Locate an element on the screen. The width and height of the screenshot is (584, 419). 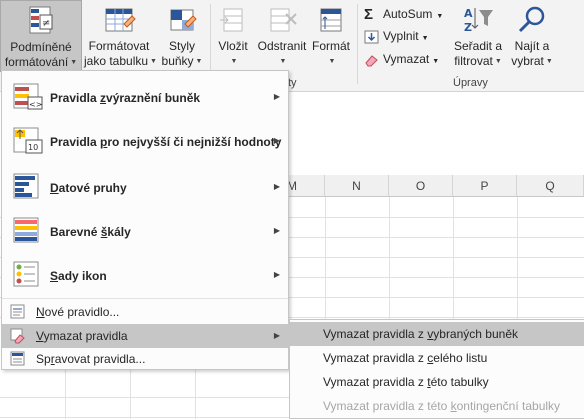
autosum-button: Σ AutoSum ▼ is located at coordinates (403, 15).